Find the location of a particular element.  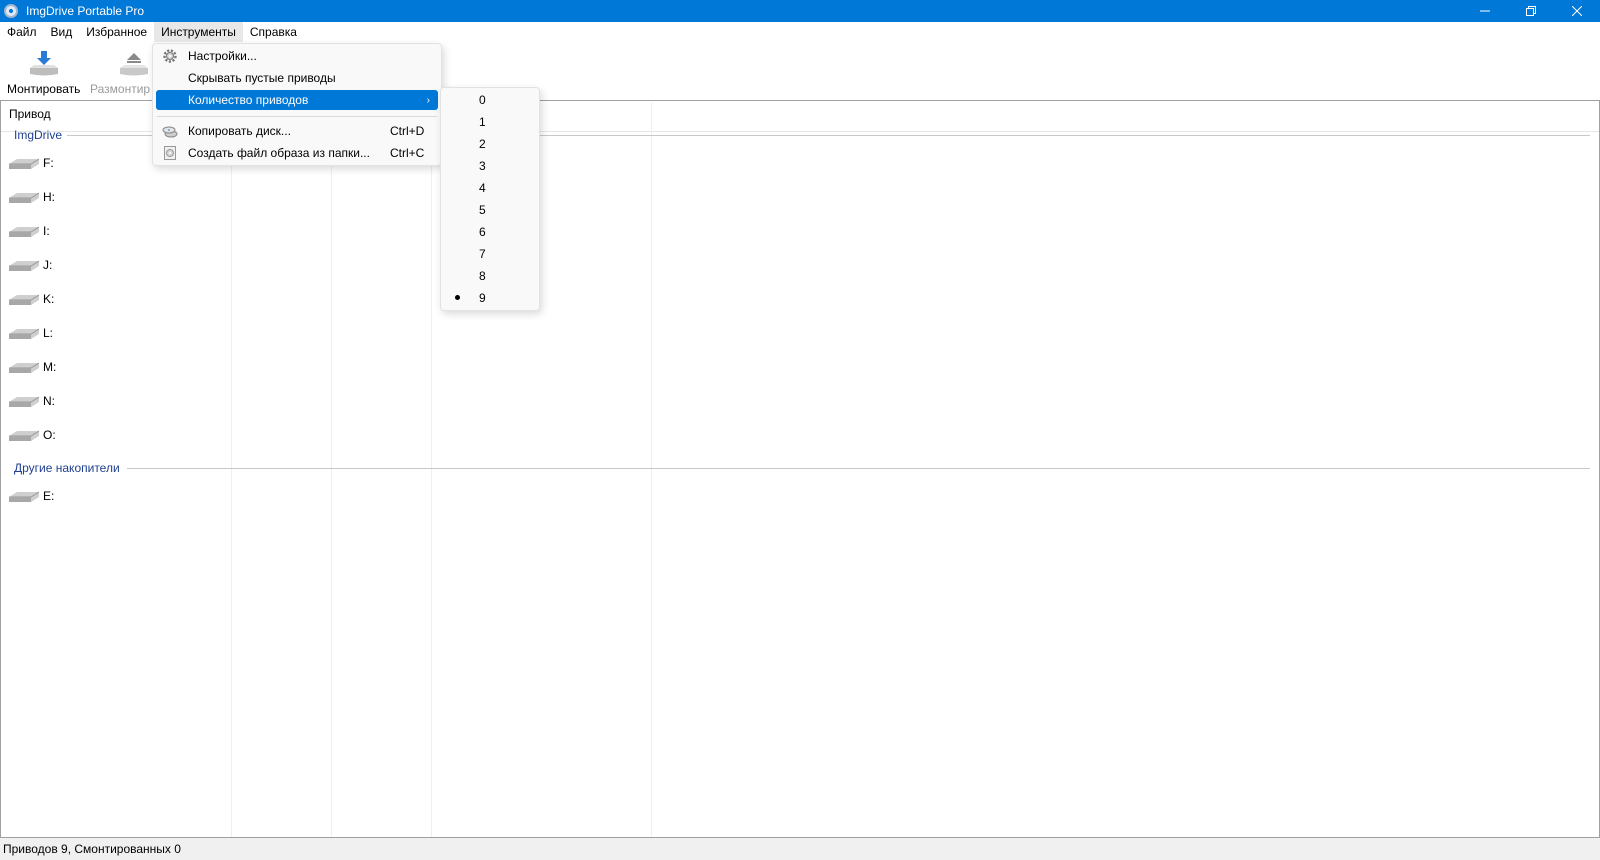

drive-count-option-selected: 9 is located at coordinates (490, 298).